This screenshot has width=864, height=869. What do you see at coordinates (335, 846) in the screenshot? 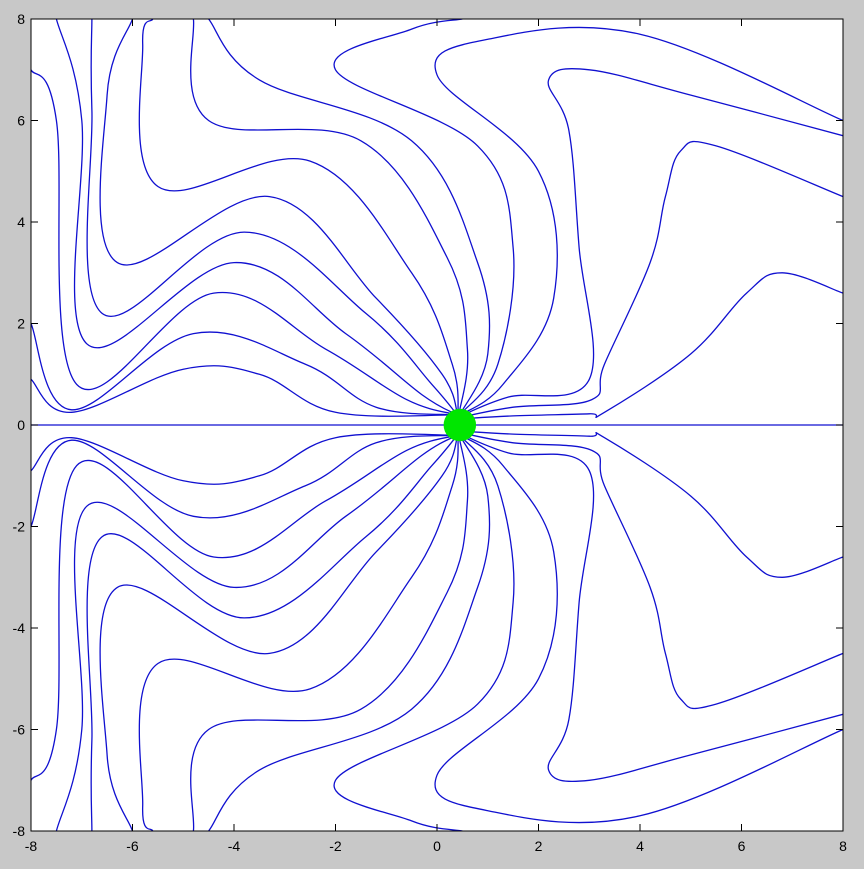
I see `x-tick-label: -2` at bounding box center [335, 846].